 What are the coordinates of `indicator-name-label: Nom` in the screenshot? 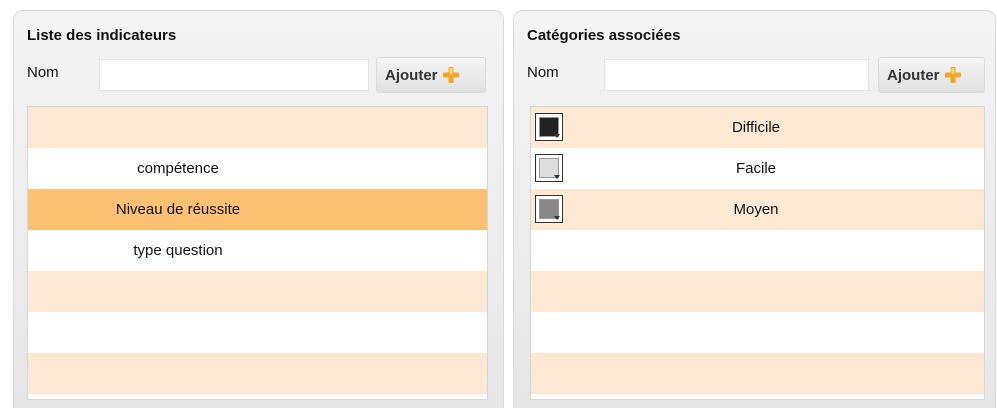 It's located at (43, 72).